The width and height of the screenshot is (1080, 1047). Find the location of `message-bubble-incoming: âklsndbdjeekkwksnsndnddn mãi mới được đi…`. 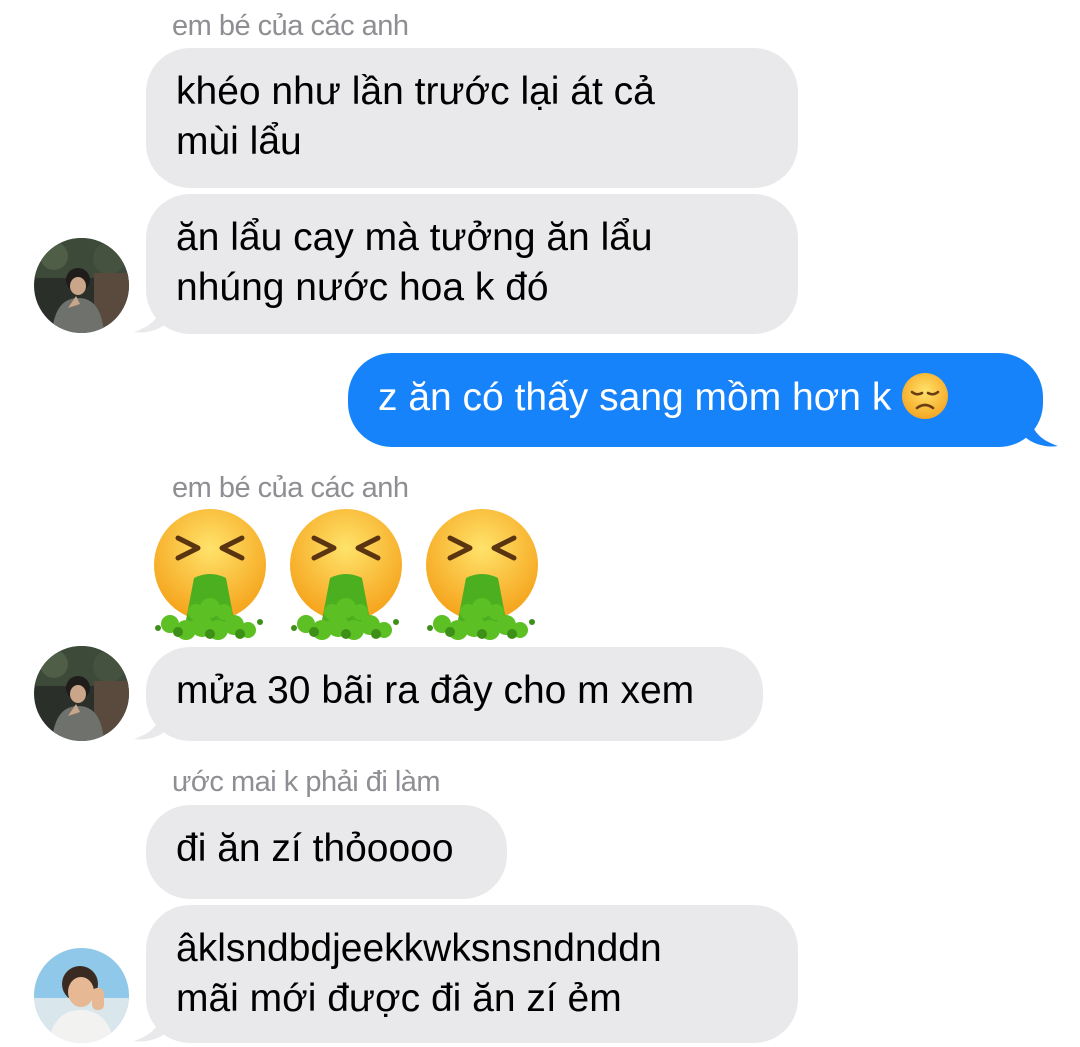

message-bubble-incoming: âklsndbdjeekkwksnsndnddn mãi mới được đi… is located at coordinates (472, 974).